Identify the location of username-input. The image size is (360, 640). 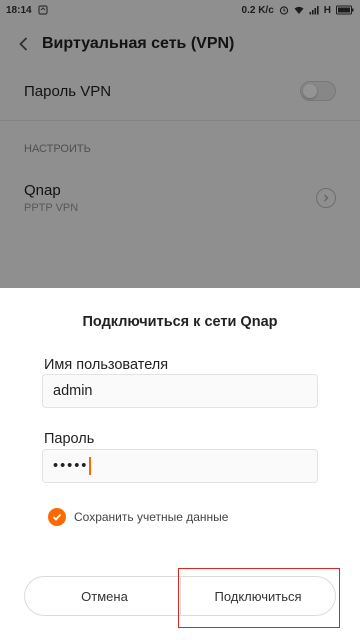
(180, 391).